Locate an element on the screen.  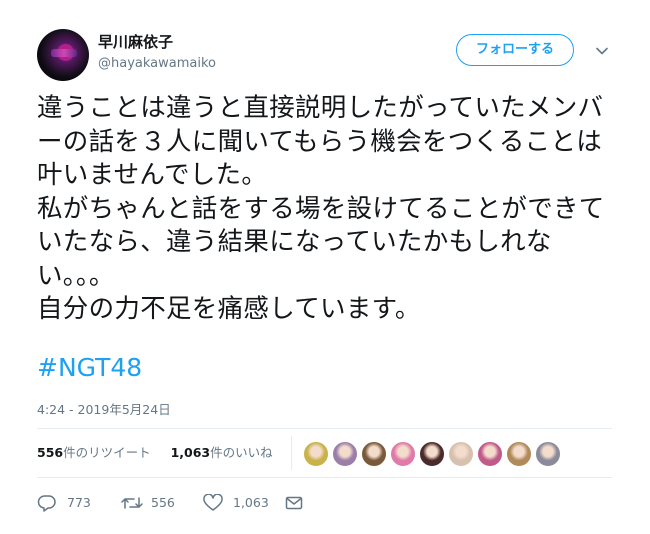
tweet-timestamp: 4:24 - 2019年5月24日 is located at coordinates (104, 410).